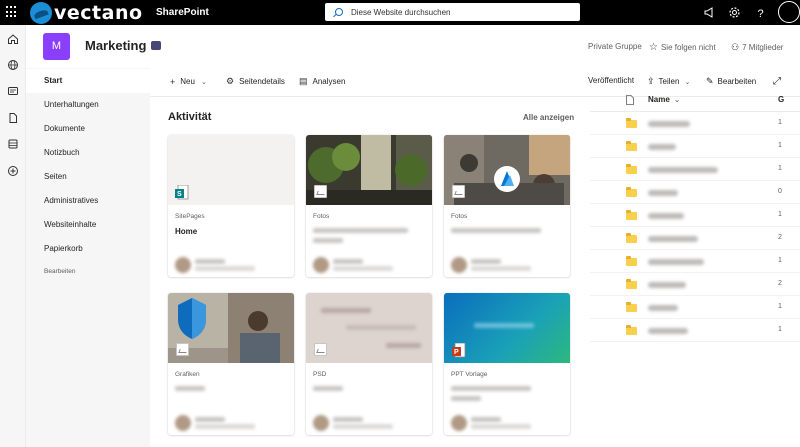  Describe the element at coordinates (688, 47) in the screenshot. I see `follow-label: Sie folgen nicht` at that location.